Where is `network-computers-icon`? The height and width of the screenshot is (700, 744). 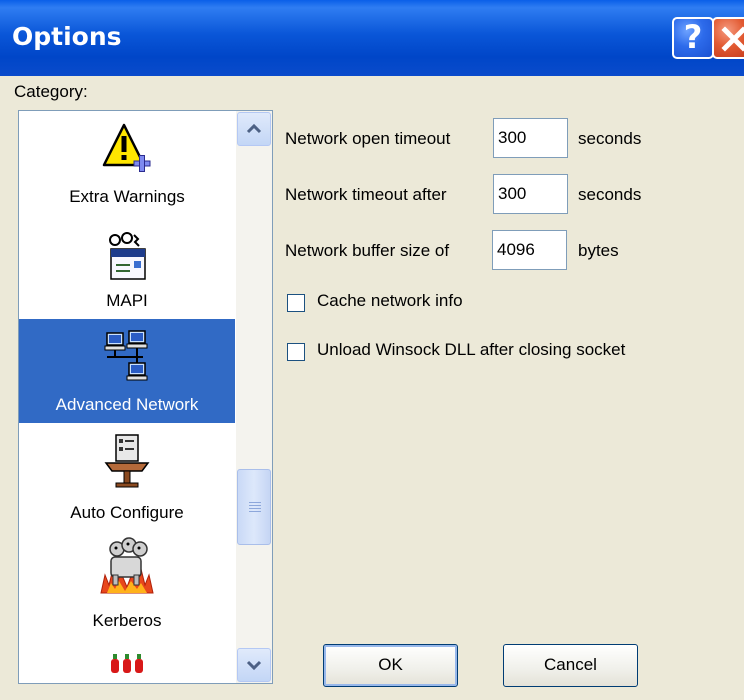 network-computers-icon is located at coordinates (126, 355).